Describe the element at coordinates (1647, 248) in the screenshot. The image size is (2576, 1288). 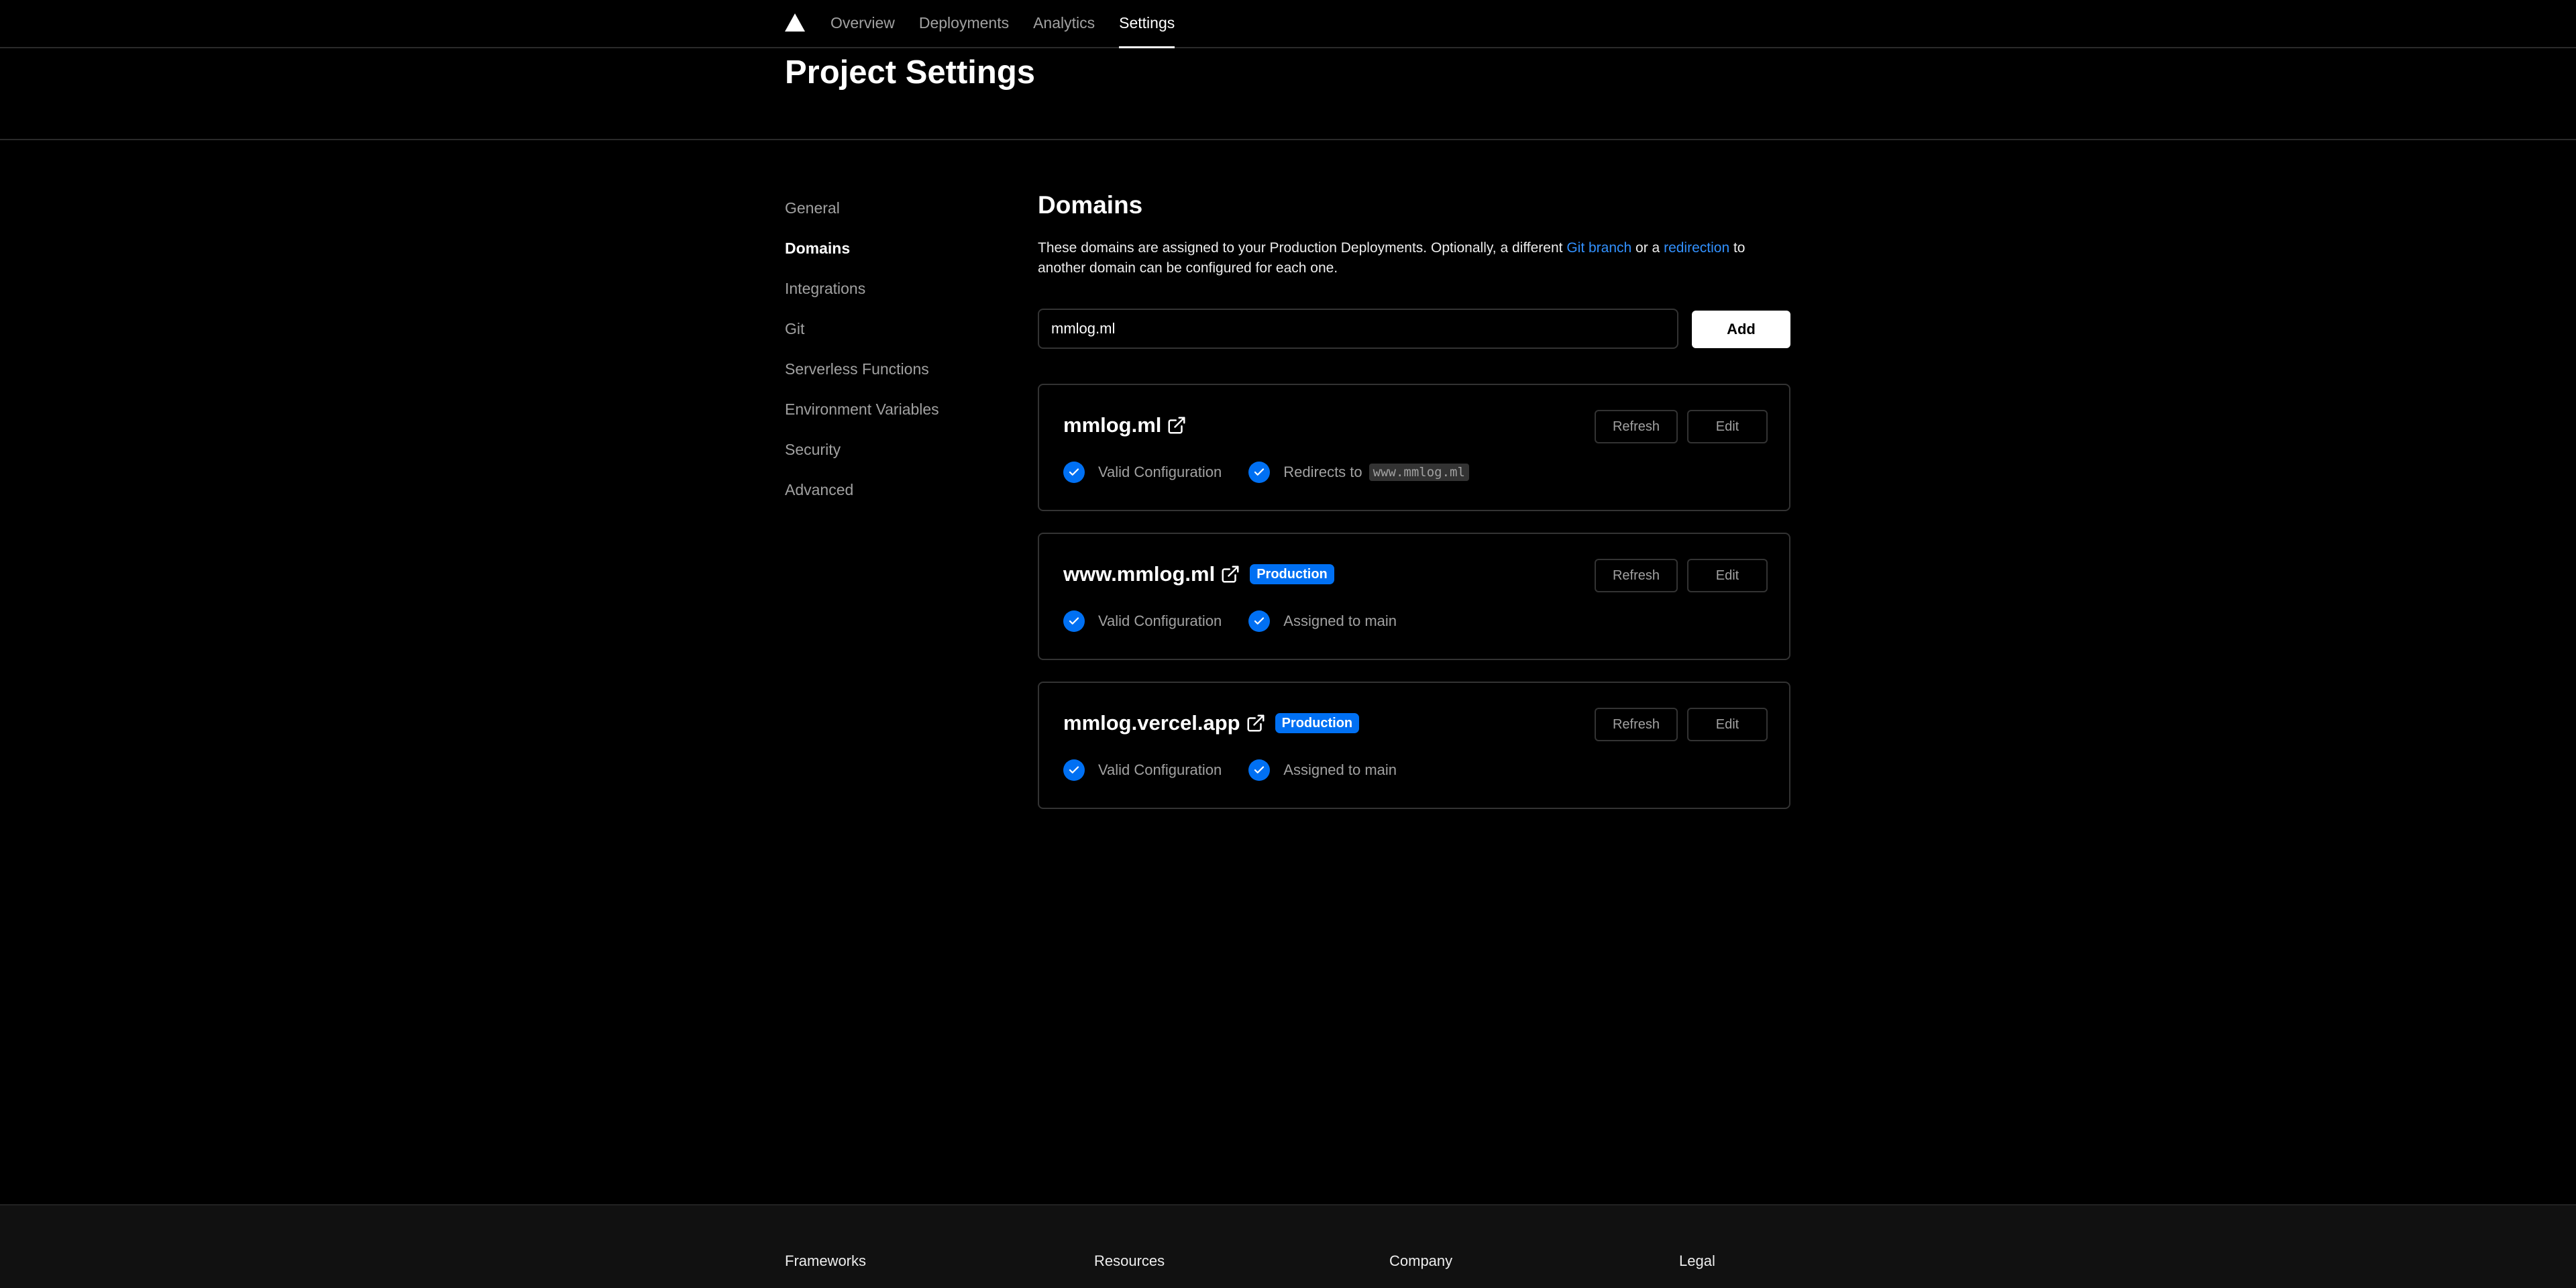
I see `description-text: or a` at that location.